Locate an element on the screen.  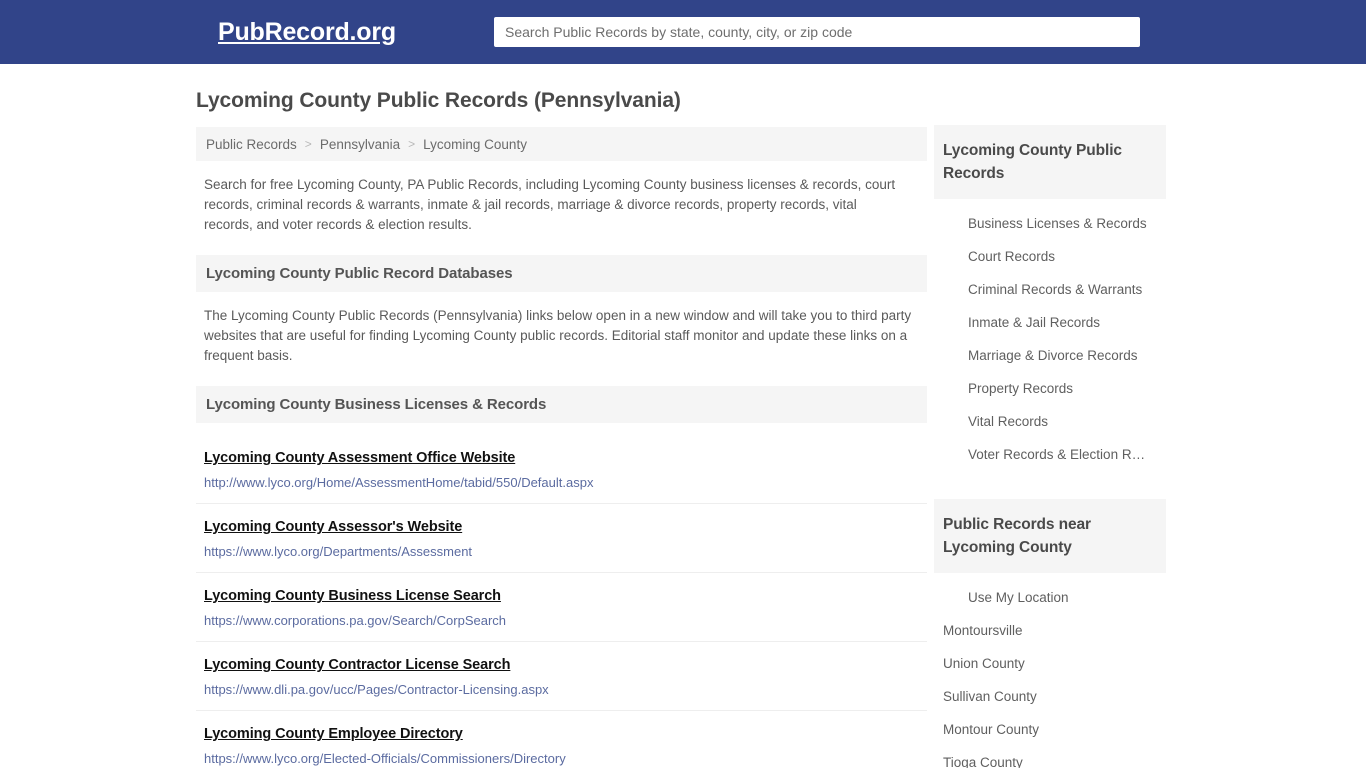
sidebar-panel-title: Lycoming County Public Records is located at coordinates (1032, 162).